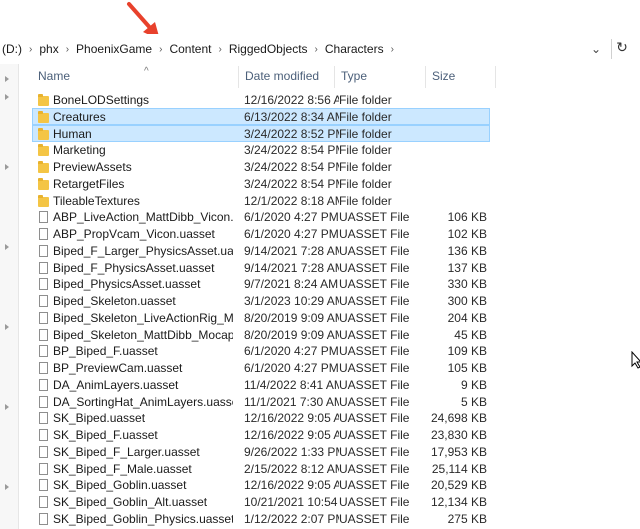 The width and height of the screenshot is (640, 529). Describe the element at coordinates (261, 116) in the screenshot. I see `file-row: Creatures 6/13/2022 8:34 AM File folder` at that location.